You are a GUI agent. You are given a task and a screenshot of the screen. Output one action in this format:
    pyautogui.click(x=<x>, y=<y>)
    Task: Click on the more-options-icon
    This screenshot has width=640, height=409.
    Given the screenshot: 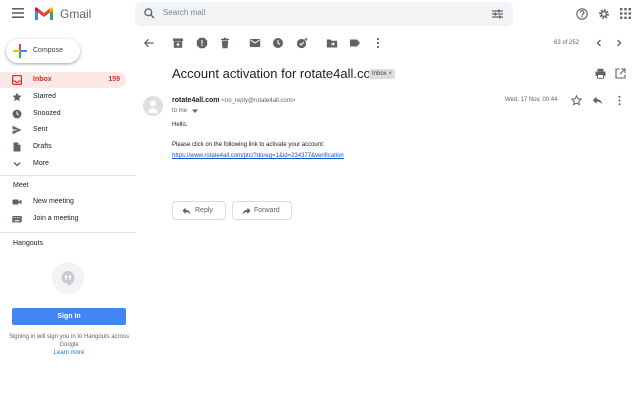 What is the action you would take?
    pyautogui.click(x=378, y=43)
    